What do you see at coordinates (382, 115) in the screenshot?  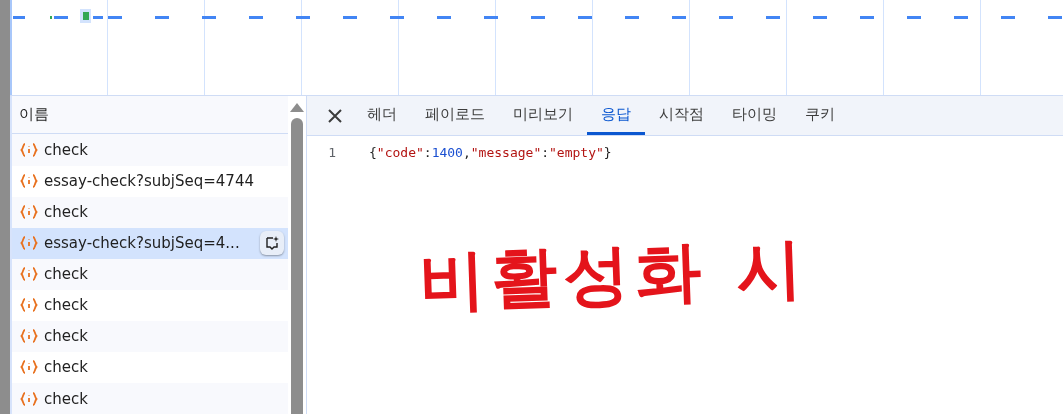 I see `tab: 헤더` at bounding box center [382, 115].